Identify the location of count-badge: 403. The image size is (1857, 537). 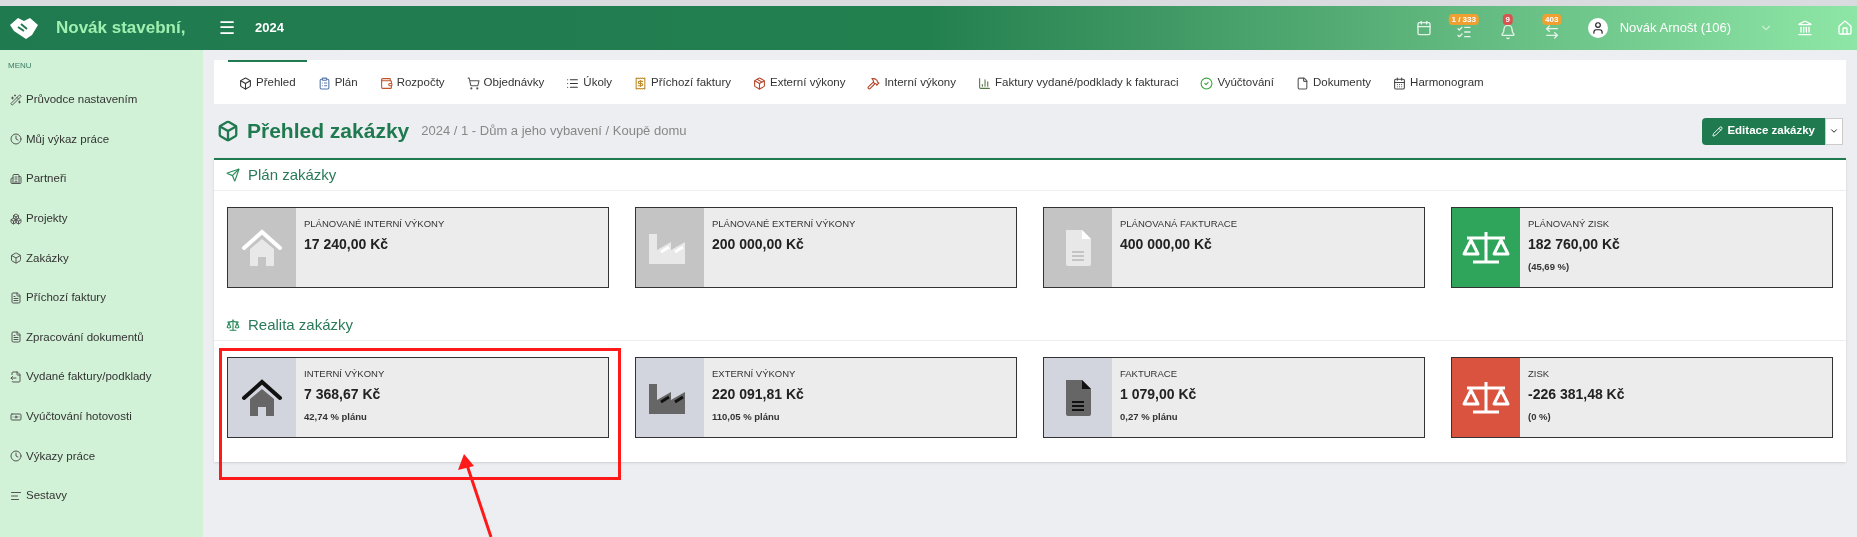
(1552, 19).